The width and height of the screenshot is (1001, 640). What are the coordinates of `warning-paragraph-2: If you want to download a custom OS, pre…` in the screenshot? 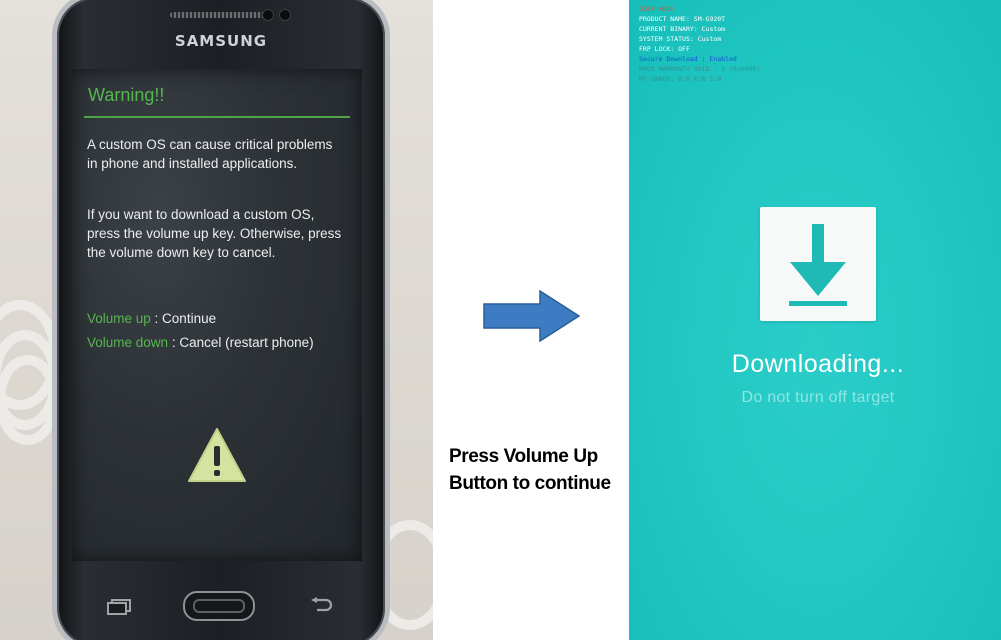 It's located at (214, 233).